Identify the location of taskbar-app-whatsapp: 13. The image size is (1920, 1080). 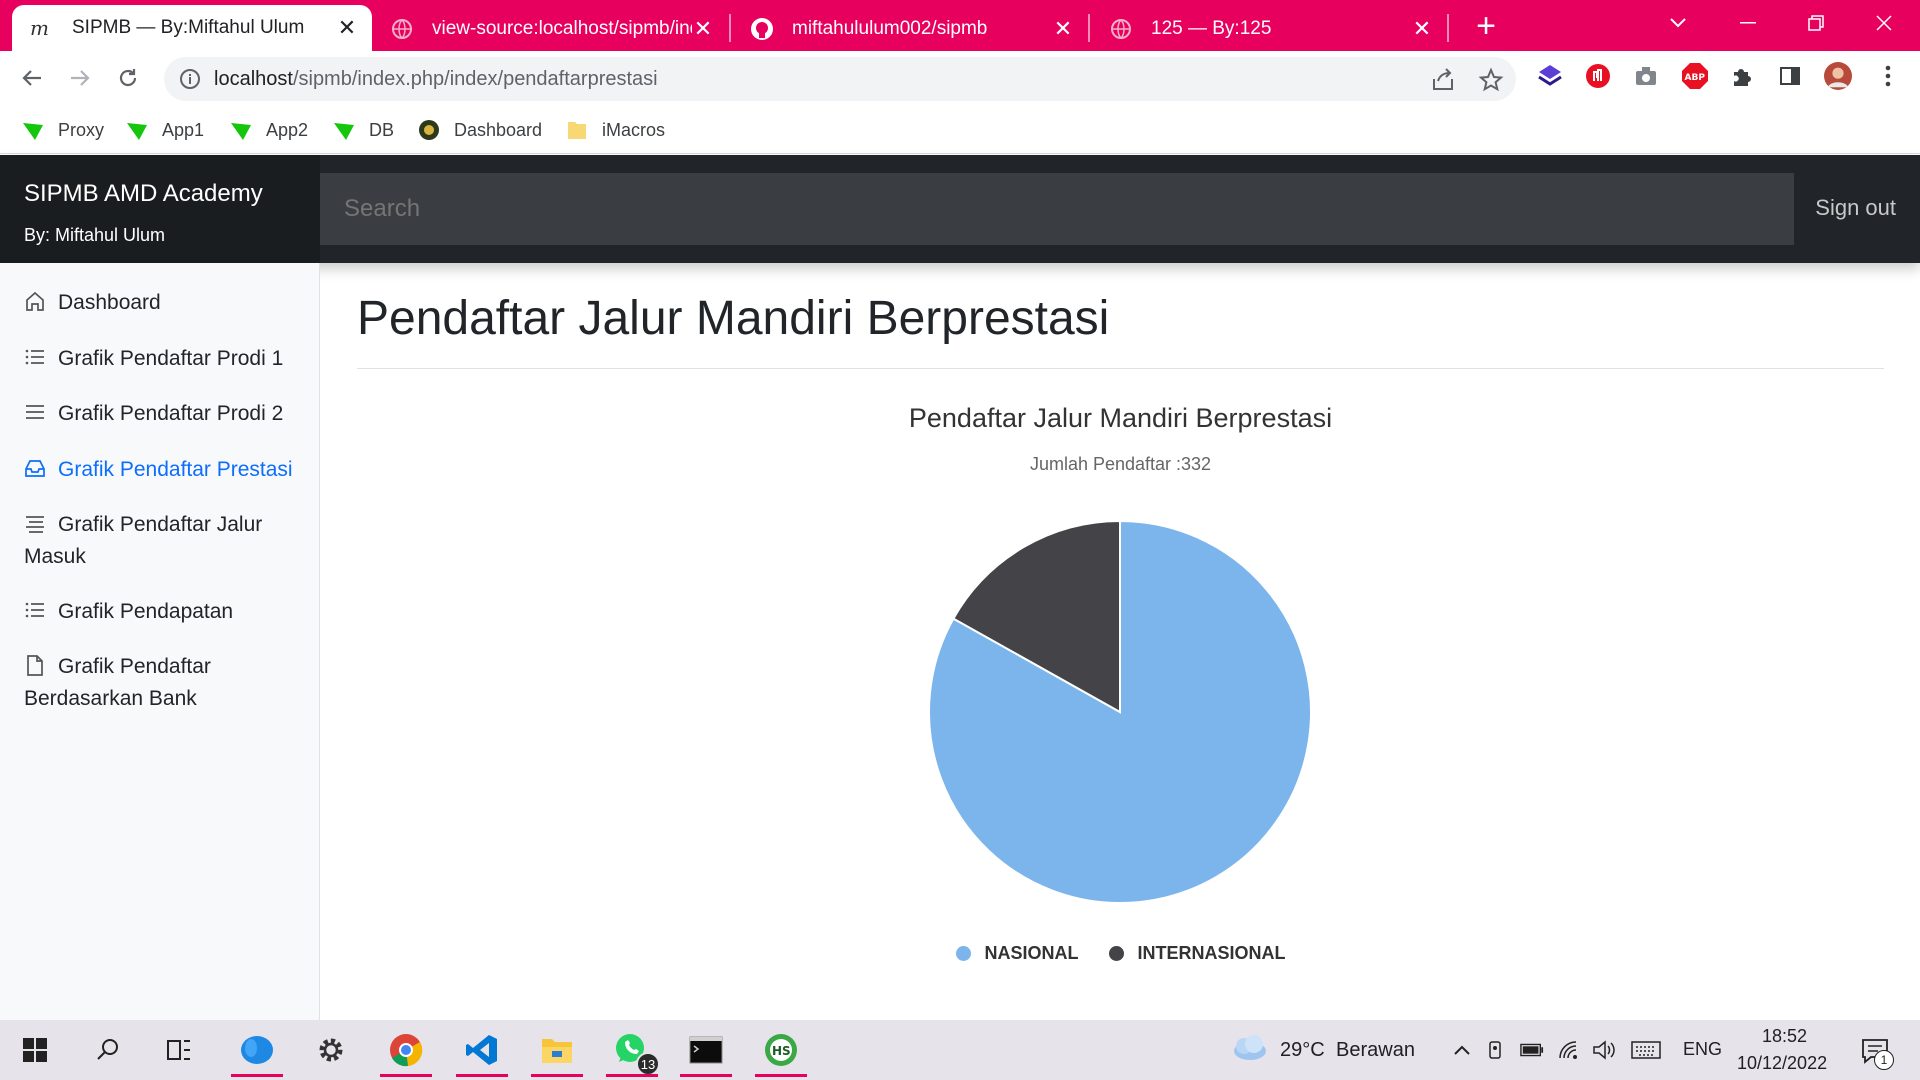
(632, 1051).